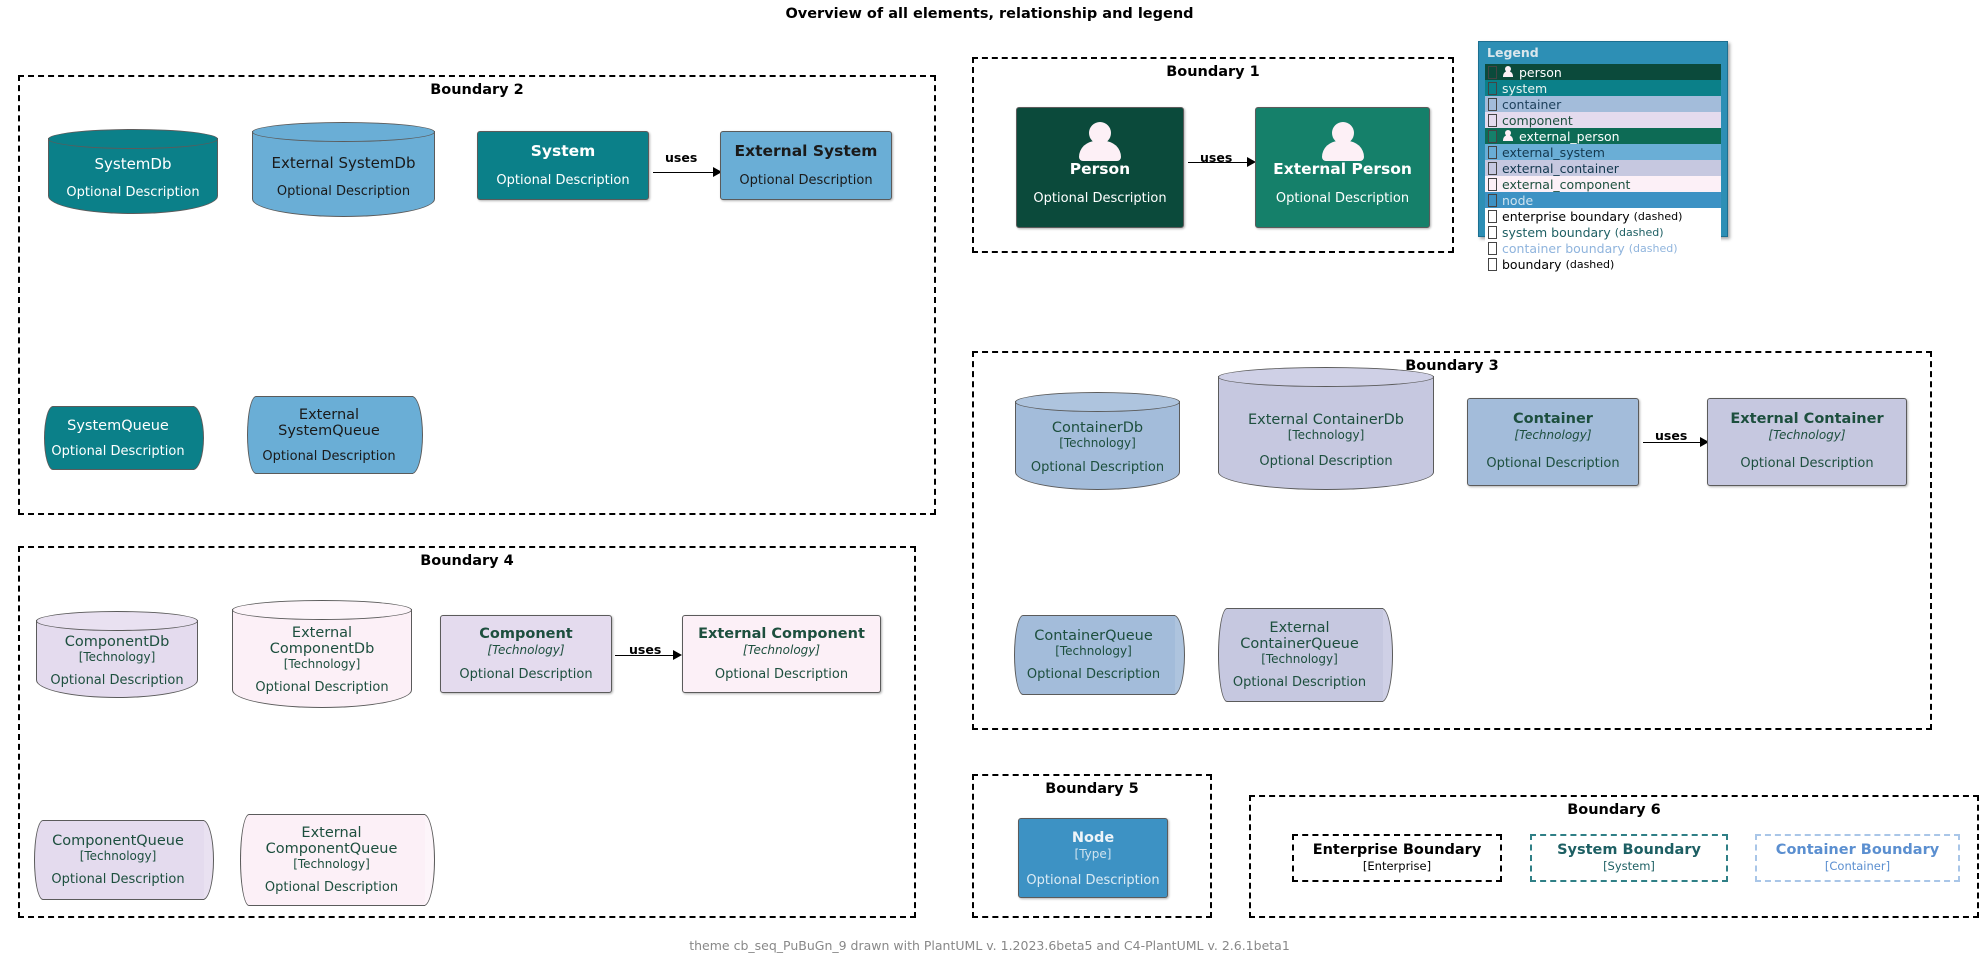 This screenshot has height=959, width=1979. What do you see at coordinates (1603, 88) in the screenshot?
I see `legend-row: system` at bounding box center [1603, 88].